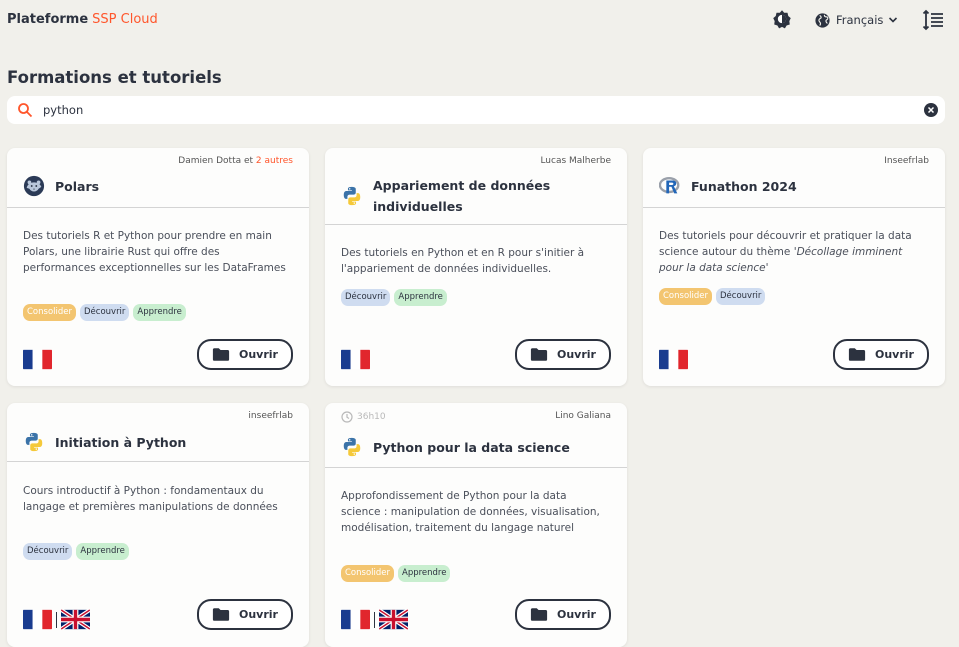  I want to click on card-tags: Consolider Découvrir, so click(712, 296).